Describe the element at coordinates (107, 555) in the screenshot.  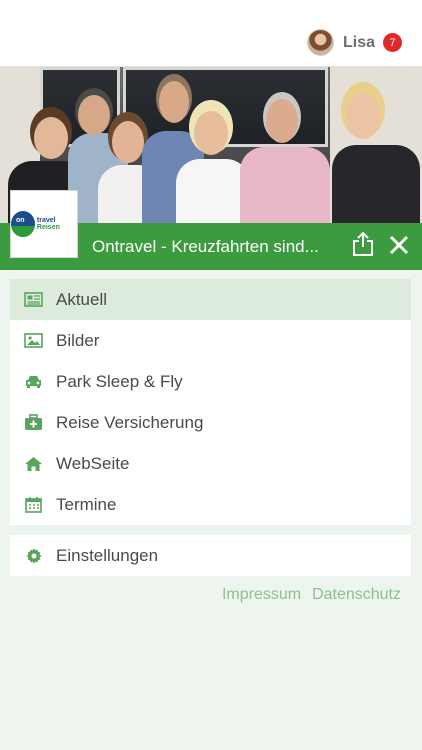
I see `menu-item-label: Einstellungen` at that location.